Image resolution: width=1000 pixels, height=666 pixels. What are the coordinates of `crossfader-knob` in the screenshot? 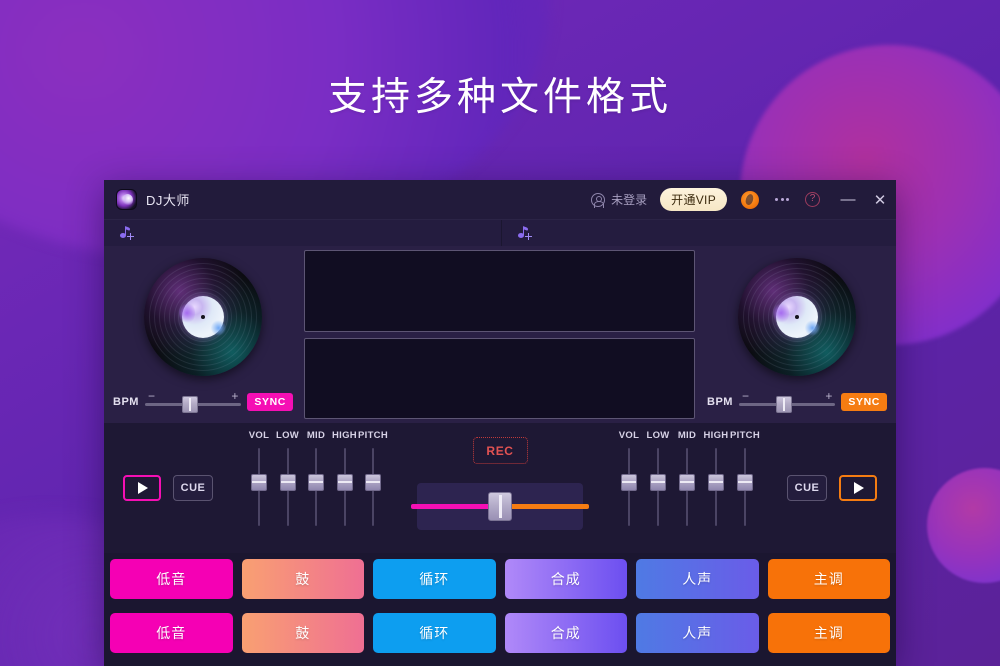 It's located at (500, 506).